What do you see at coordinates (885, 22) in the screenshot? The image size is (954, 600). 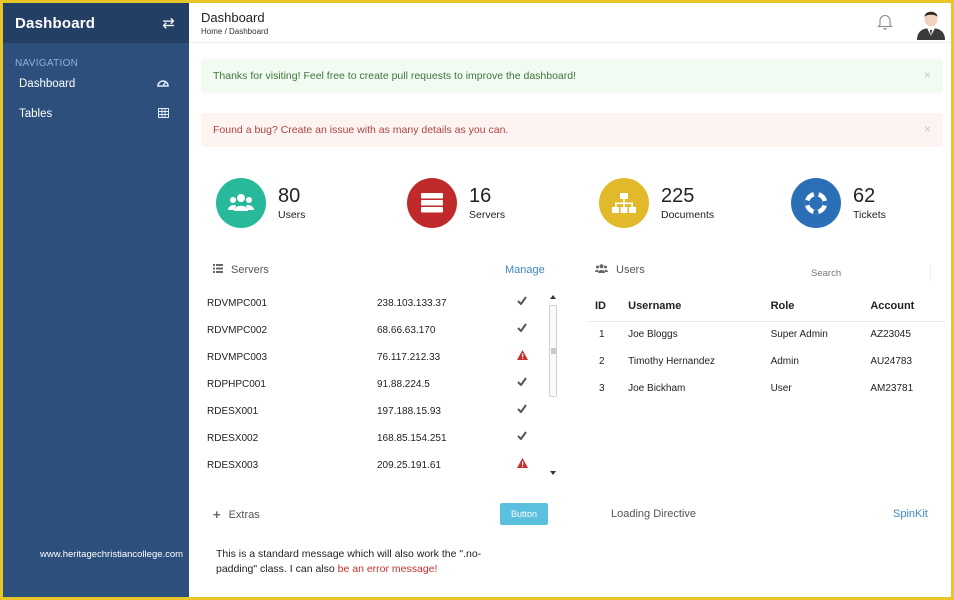 I see `bell-icon` at bounding box center [885, 22].